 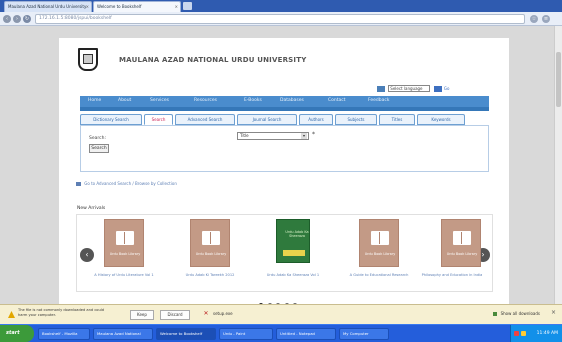 I want to click on taskbar-item: Urdu - Paint, so click(x=246, y=334).